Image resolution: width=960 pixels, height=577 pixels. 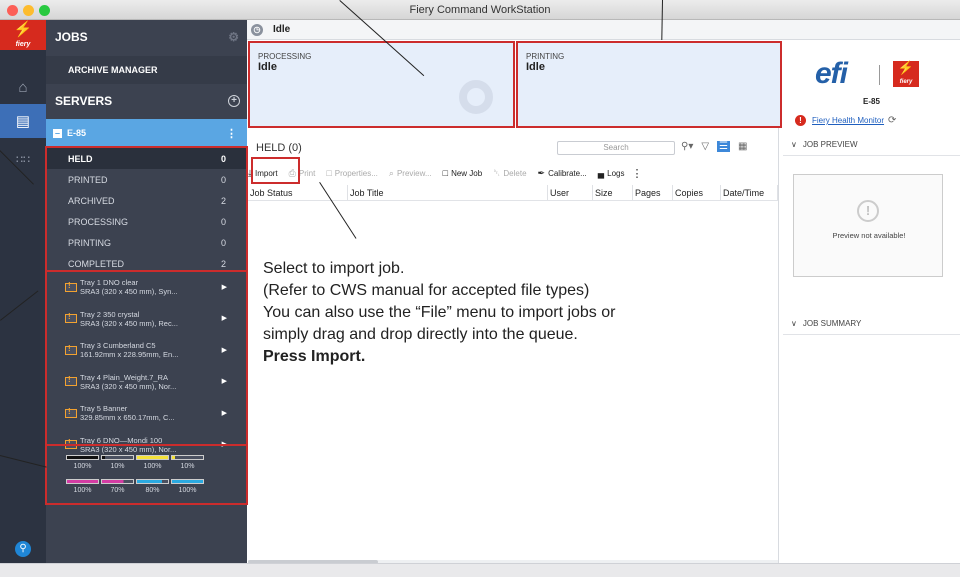 What do you see at coordinates (697, 192) in the screenshot?
I see `column-header: Copies` at bounding box center [697, 192].